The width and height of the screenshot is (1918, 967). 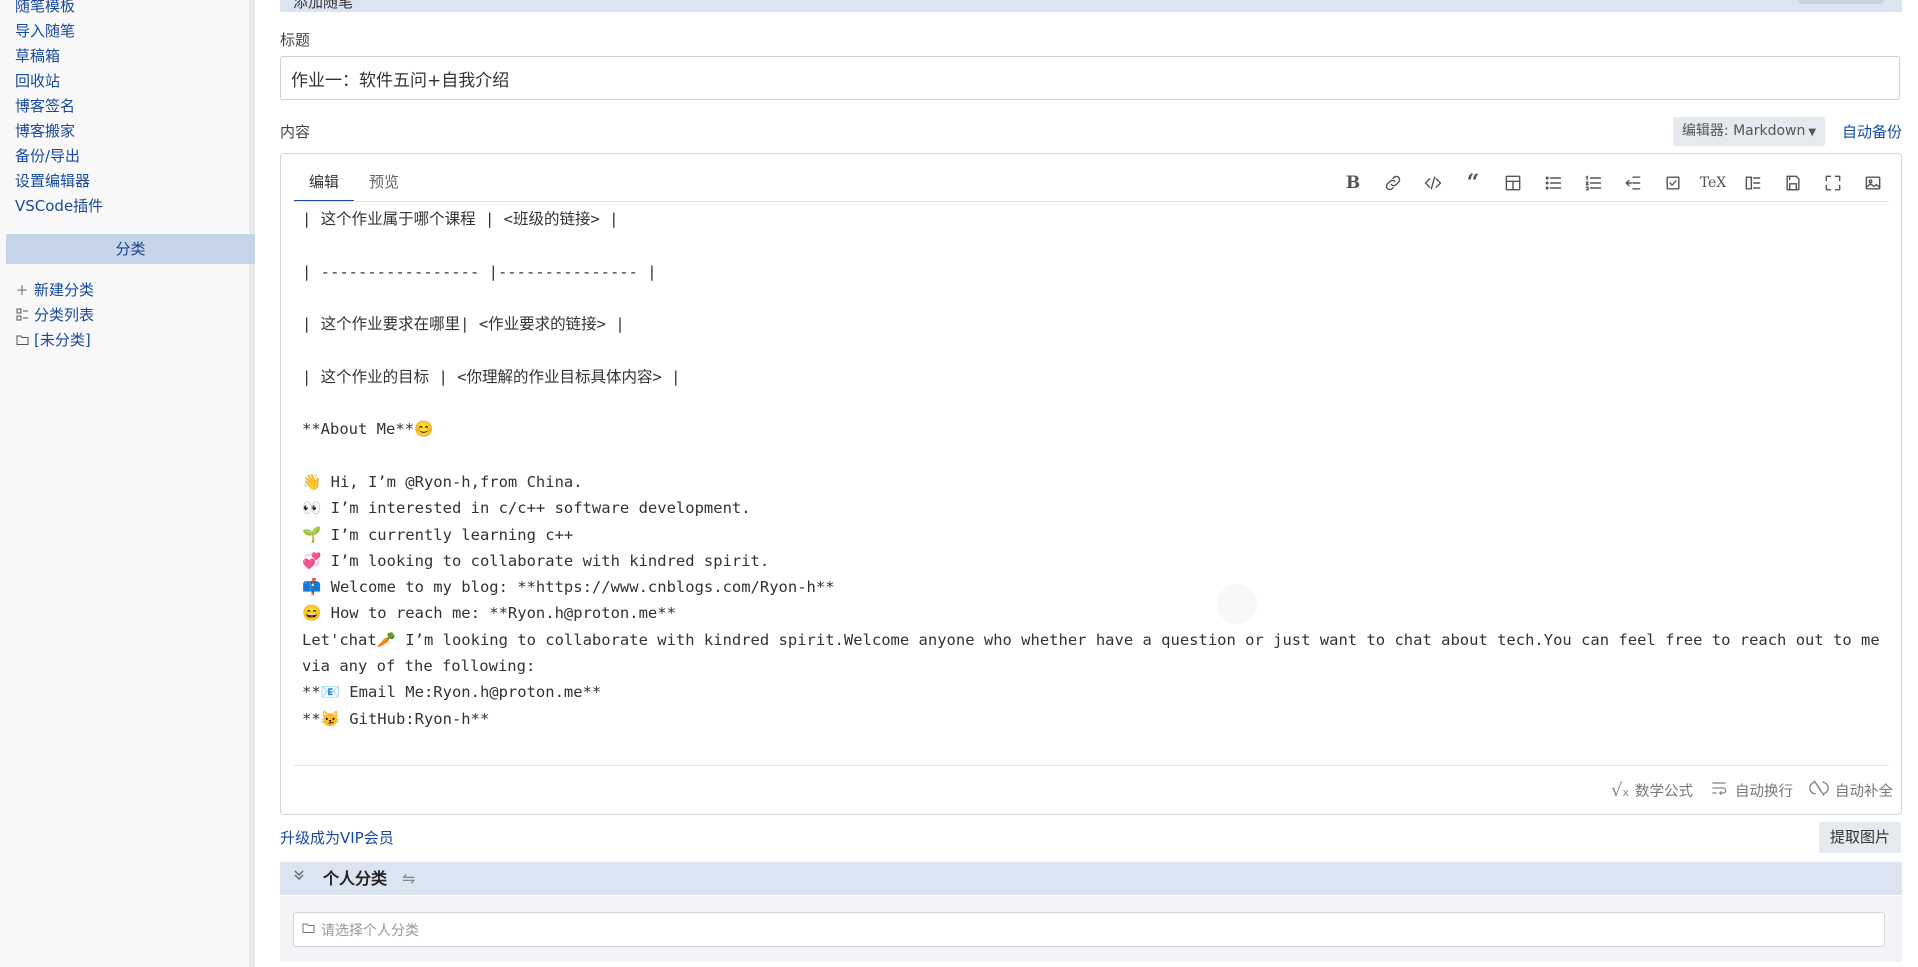 I want to click on personal-category-header: 个人分类 ⇋, so click(x=1091, y=878).